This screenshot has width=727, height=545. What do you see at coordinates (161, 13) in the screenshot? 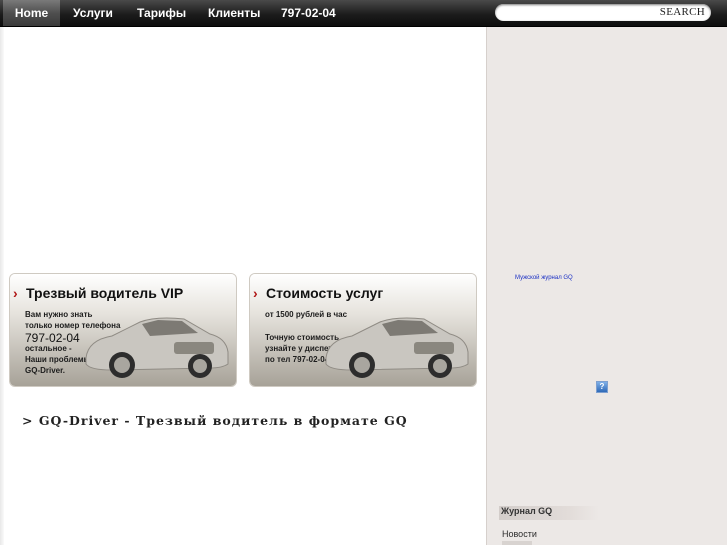
I see `nav-tariffs: Тарифы` at bounding box center [161, 13].